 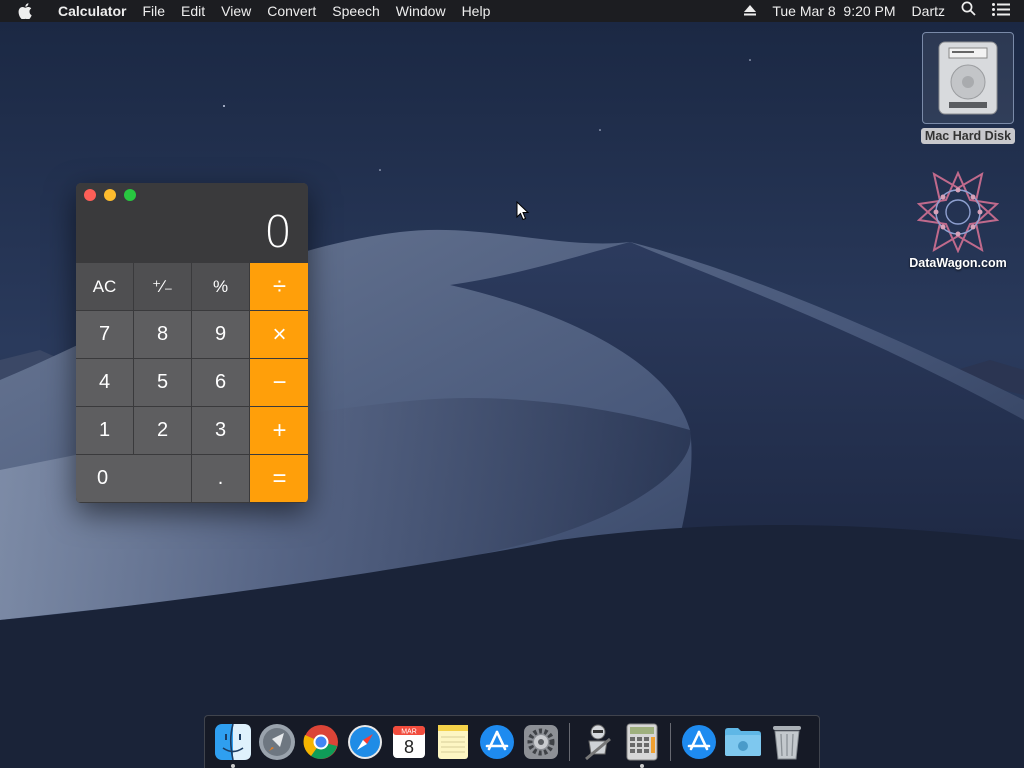 I want to click on dock-calendar: MAR 8, so click(x=409, y=742).